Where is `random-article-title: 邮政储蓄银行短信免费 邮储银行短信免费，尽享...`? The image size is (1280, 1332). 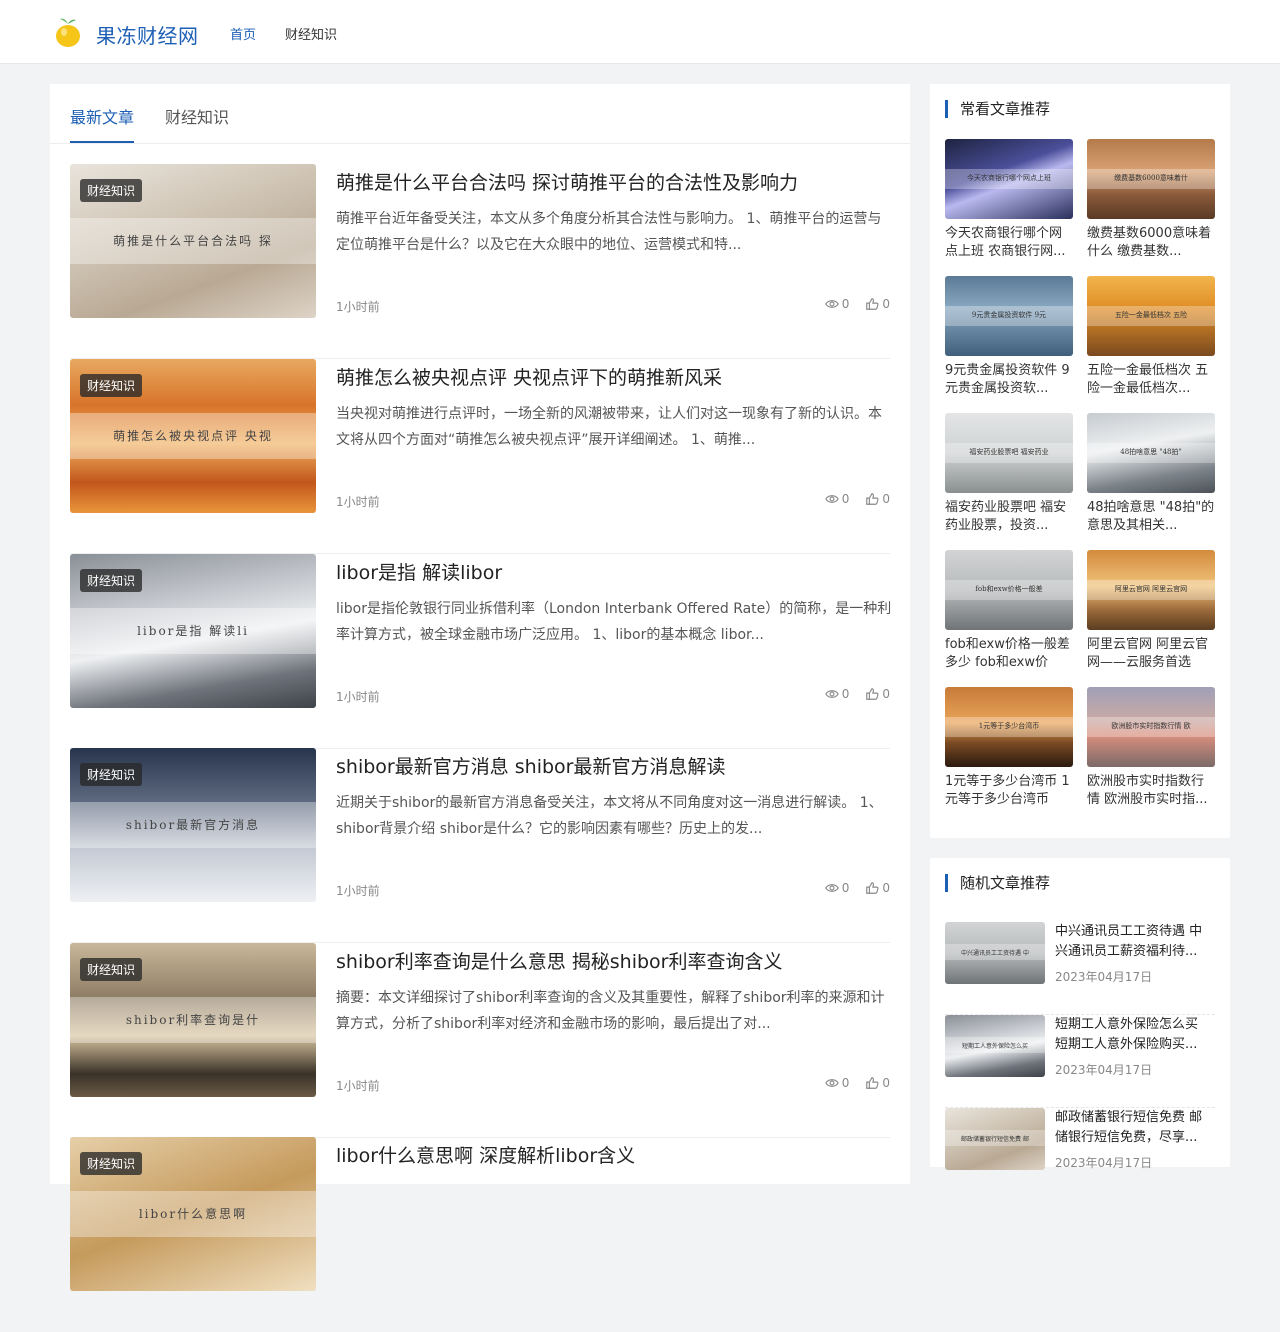 random-article-title: 邮政储蓄银行短信免费 邮储银行短信免费，尽享... is located at coordinates (1135, 1128).